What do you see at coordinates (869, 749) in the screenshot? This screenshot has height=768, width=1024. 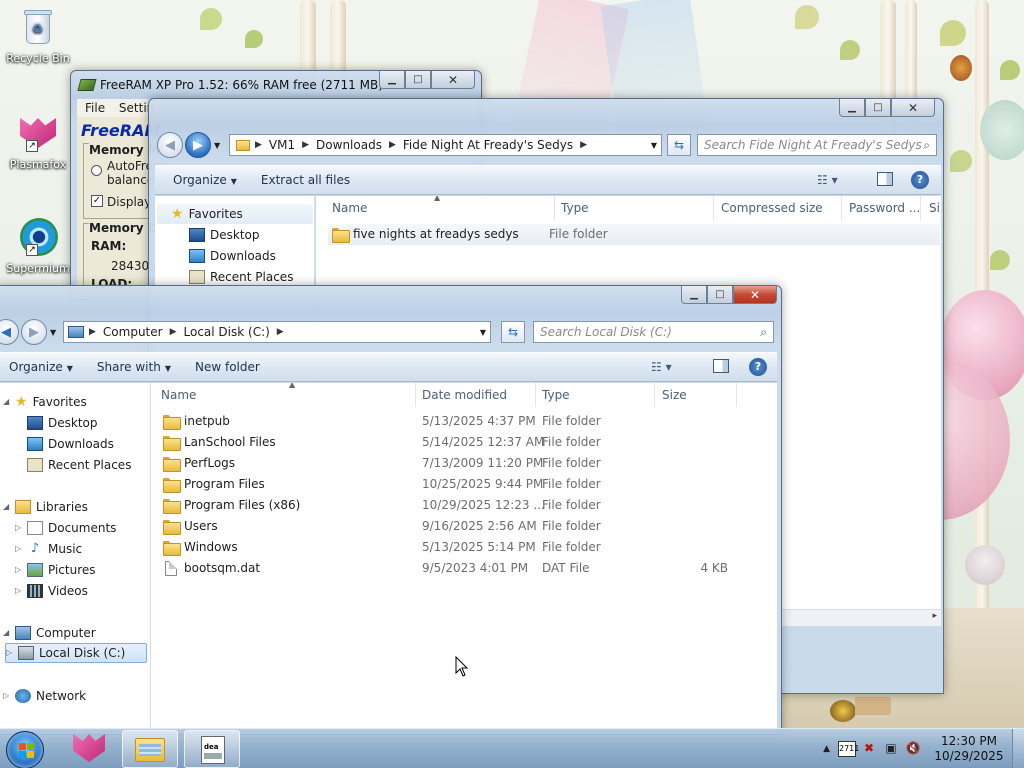 I see `action-center-icon: ✖` at bounding box center [869, 749].